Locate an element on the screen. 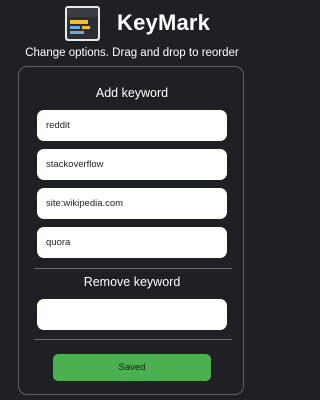 This screenshot has width=320, height=400. keyboard-icon is located at coordinates (82, 23).